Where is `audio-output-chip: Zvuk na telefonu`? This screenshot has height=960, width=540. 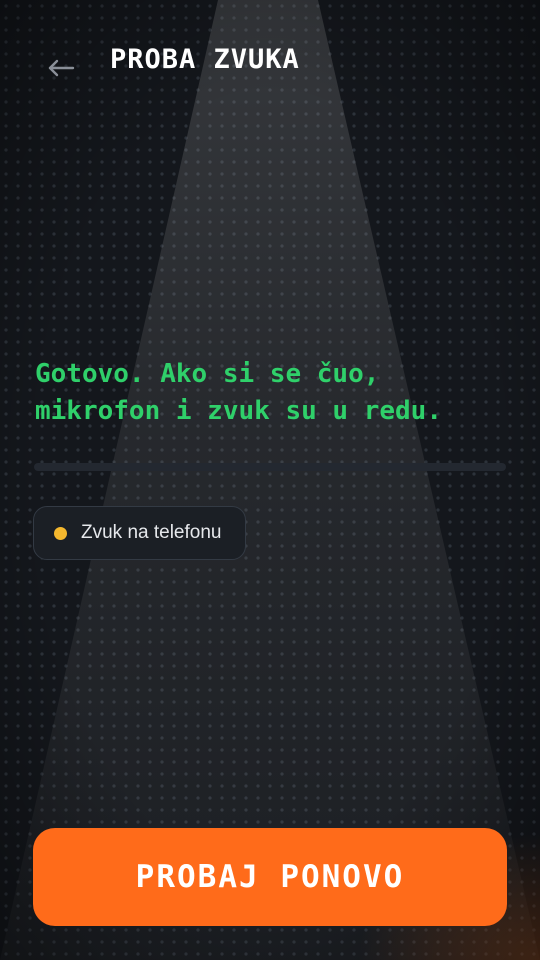 audio-output-chip: Zvuk na telefonu is located at coordinates (140, 533).